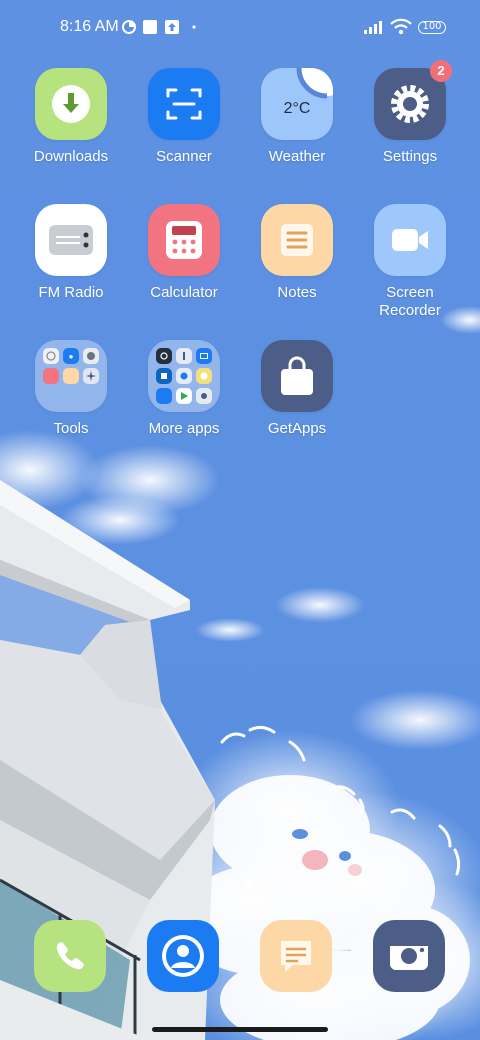 The image size is (480, 1040). I want to click on folder-tools: ● Tools, so click(71, 389).